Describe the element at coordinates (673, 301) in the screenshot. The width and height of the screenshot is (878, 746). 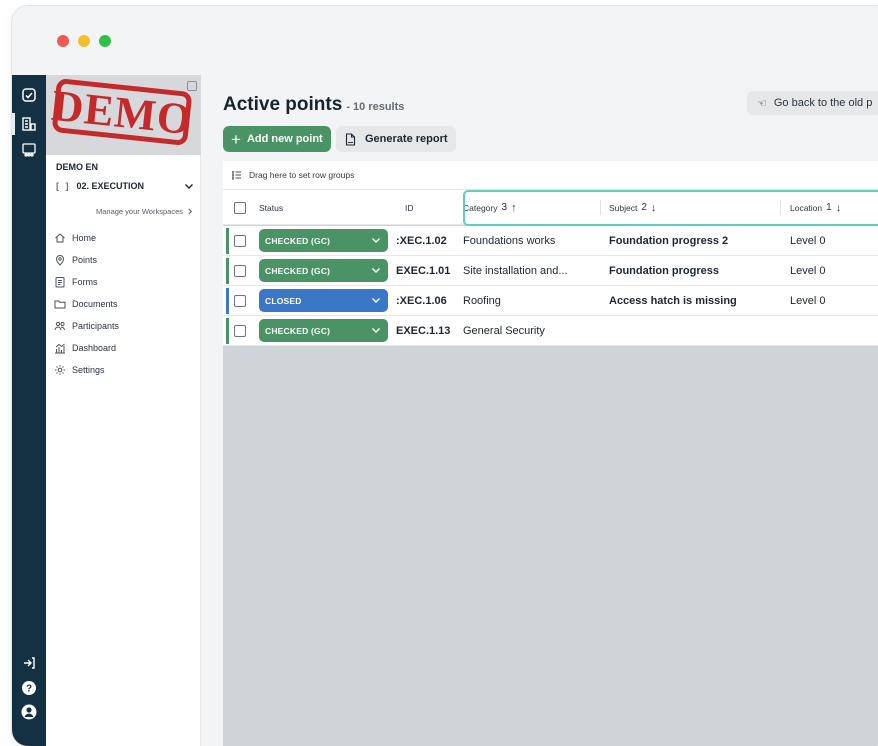
I see `subject-cell: Access hatch is missing` at that location.